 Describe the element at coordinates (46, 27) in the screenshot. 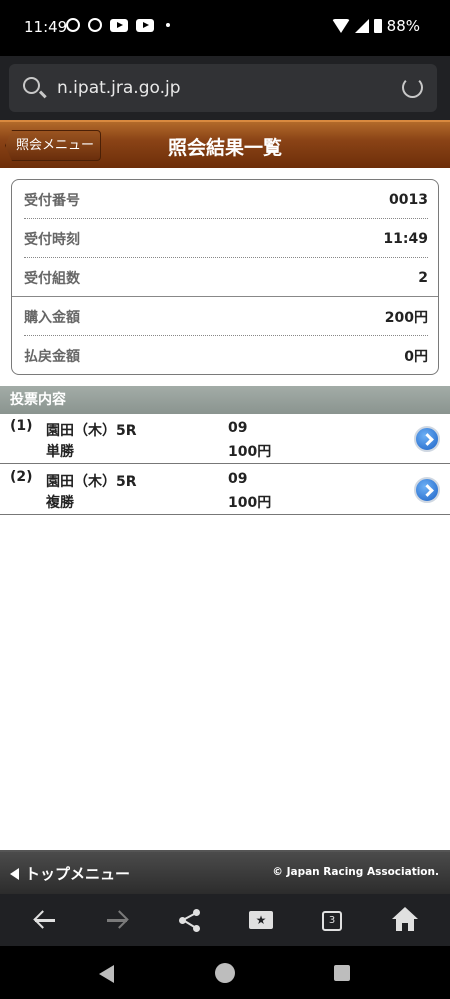

I see `status-time: 11:49` at that location.